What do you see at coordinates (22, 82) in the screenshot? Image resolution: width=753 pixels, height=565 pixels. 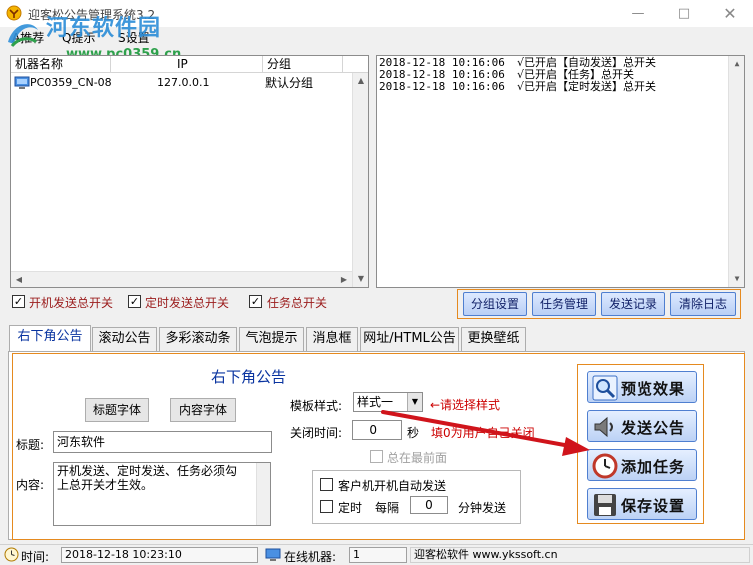 I see `computer-icon` at bounding box center [22, 82].